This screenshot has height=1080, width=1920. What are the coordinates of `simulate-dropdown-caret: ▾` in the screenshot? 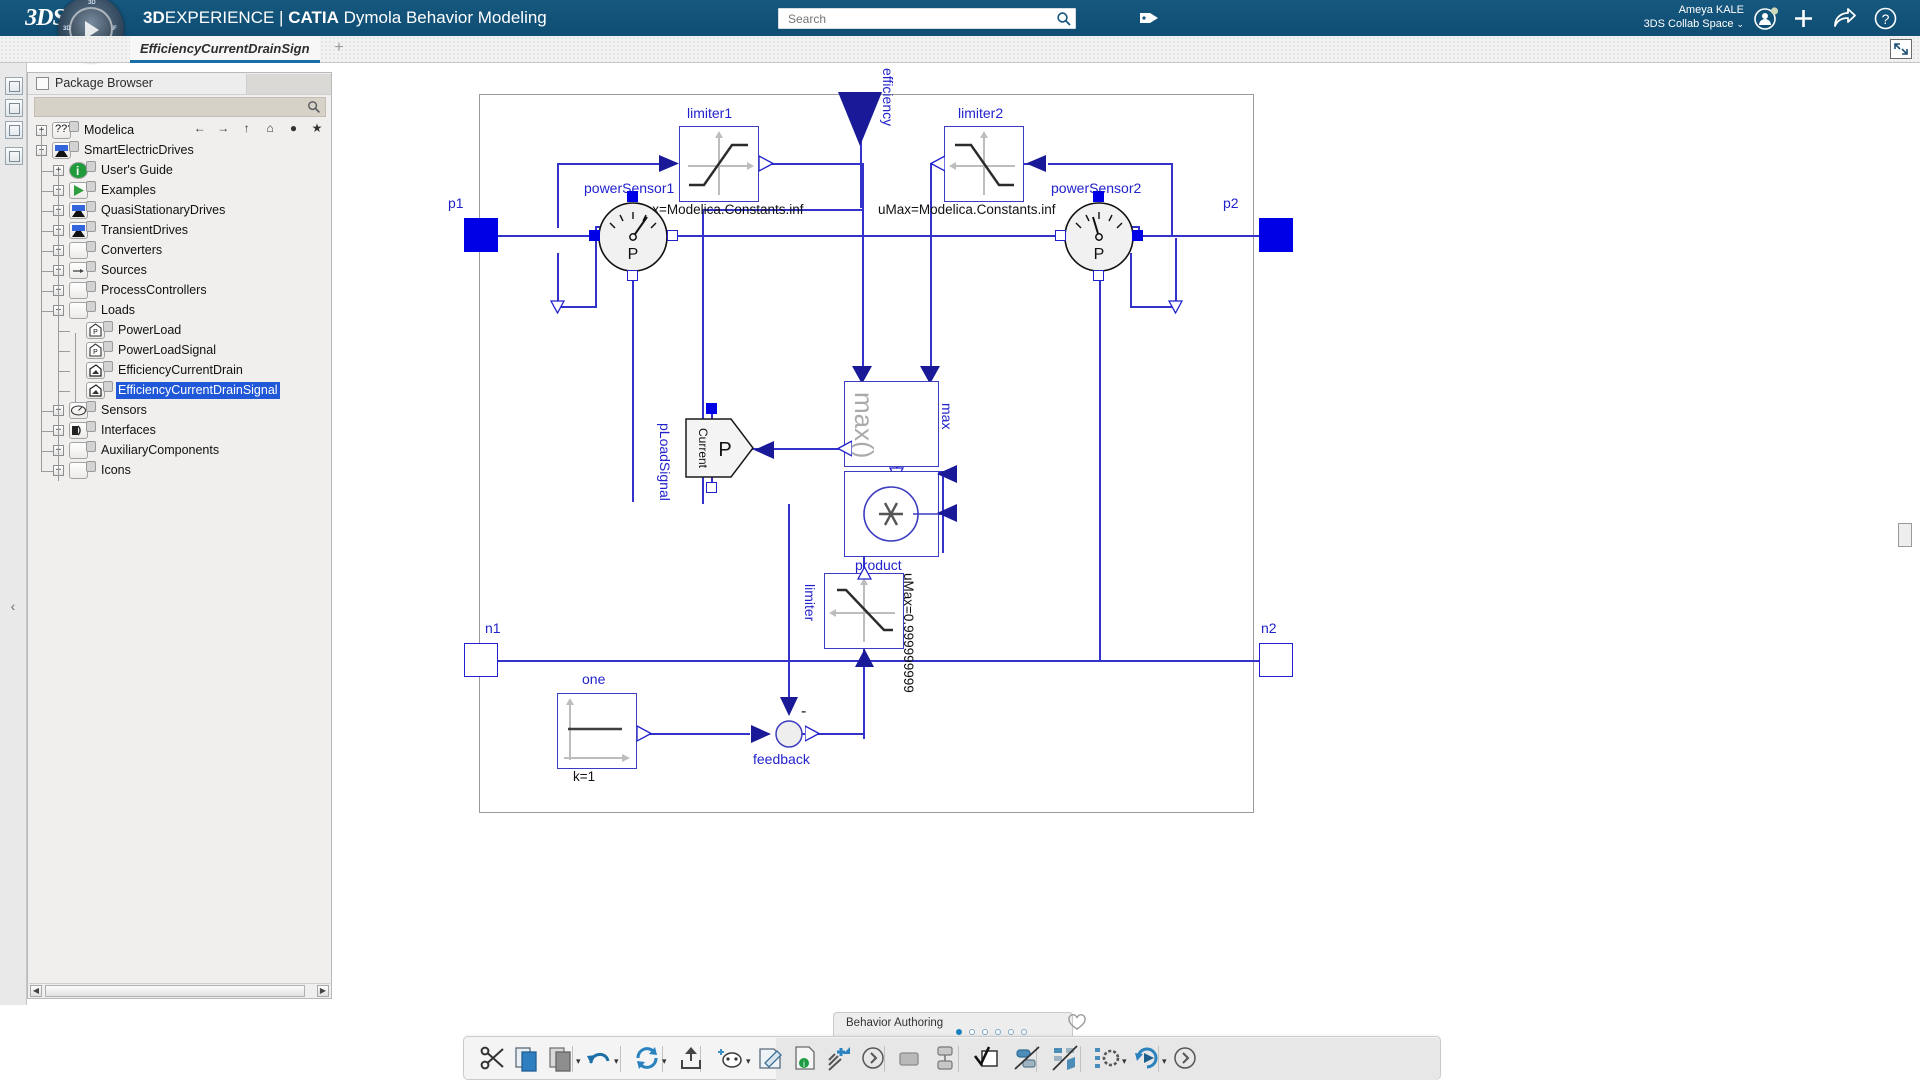 It's located at (1166, 1061).